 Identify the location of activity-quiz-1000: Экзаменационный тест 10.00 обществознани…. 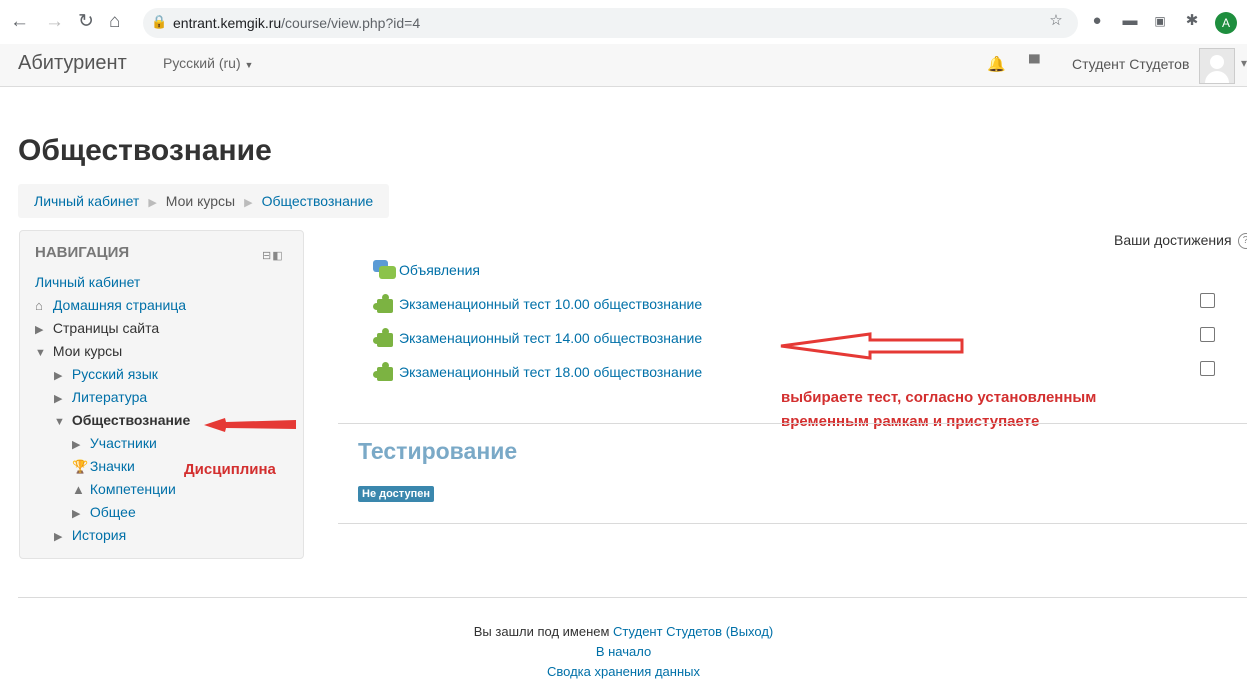
(537, 304).